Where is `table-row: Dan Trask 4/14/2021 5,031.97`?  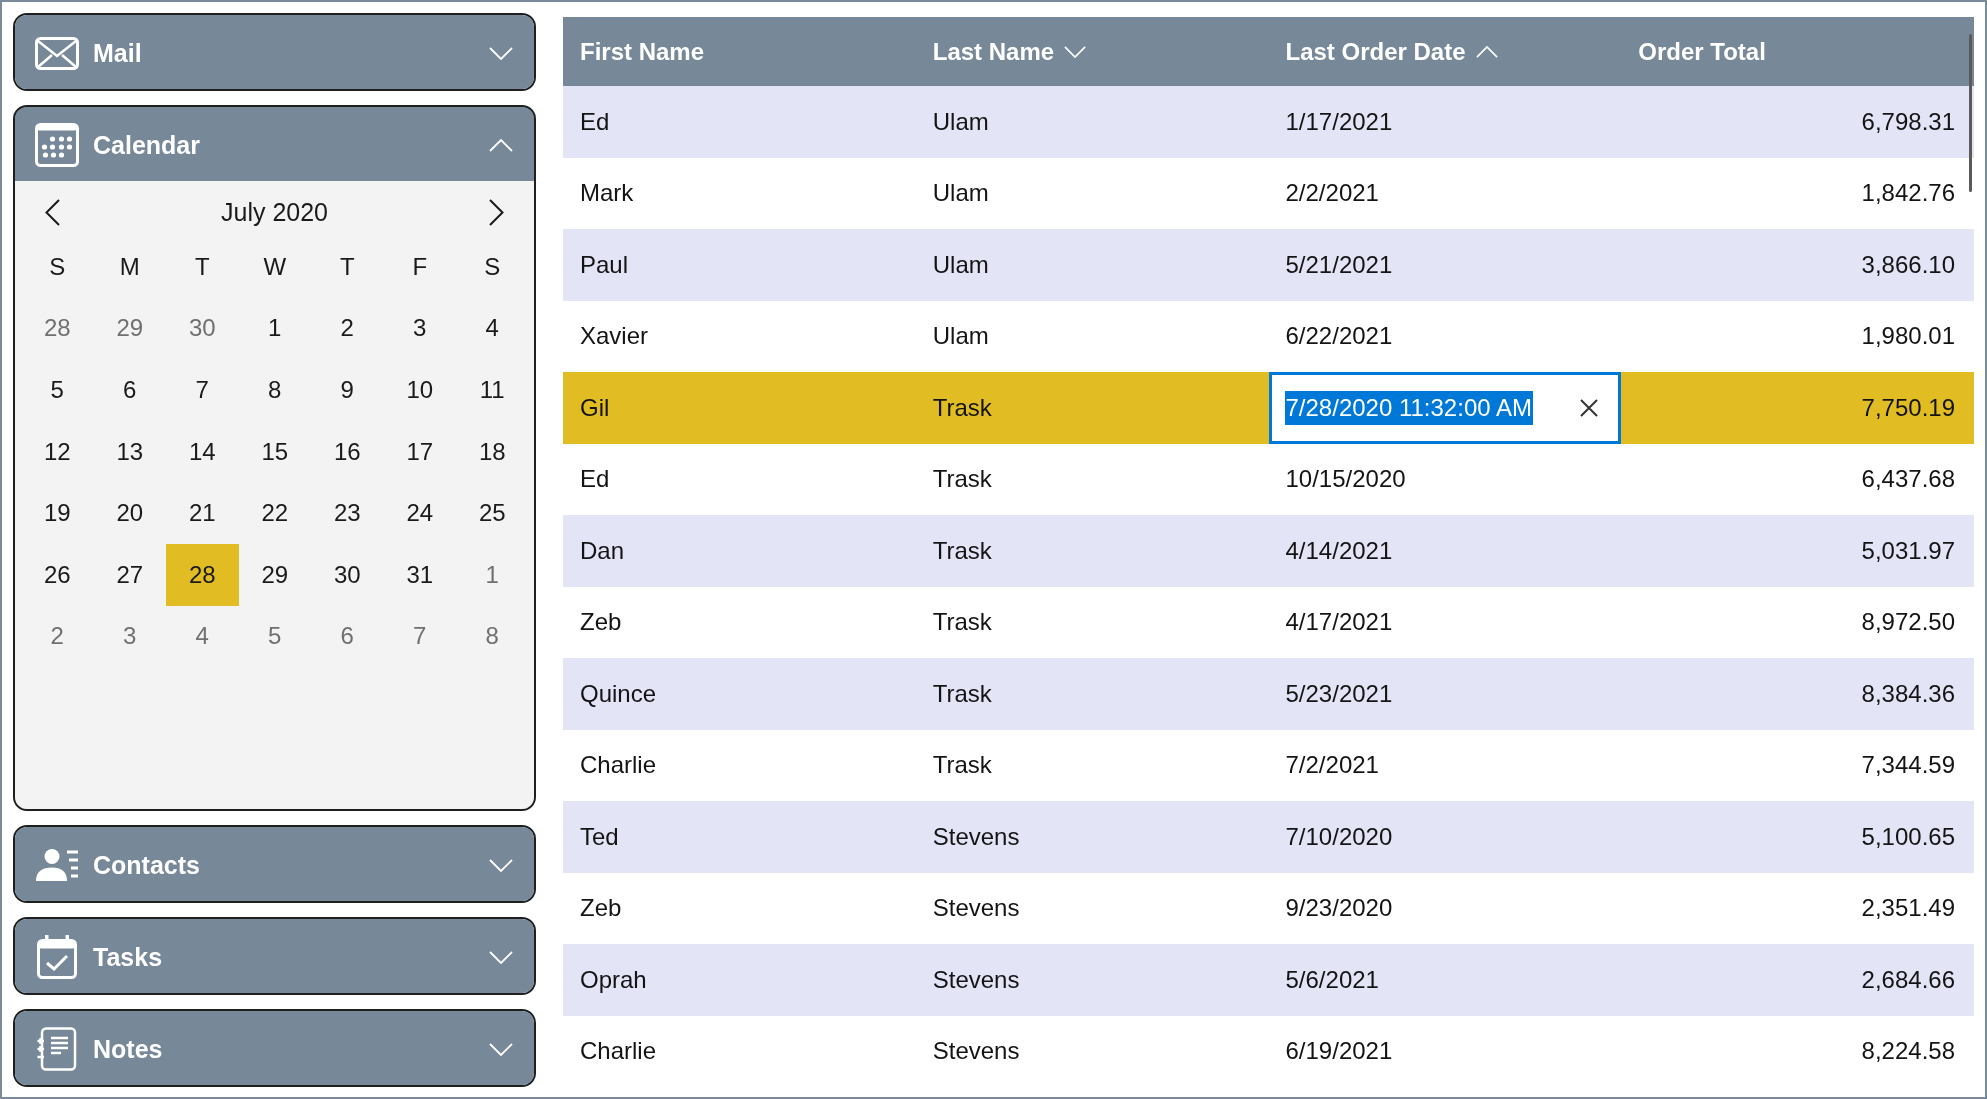
table-row: Dan Trask 4/14/2021 5,031.97 is located at coordinates (1268, 551).